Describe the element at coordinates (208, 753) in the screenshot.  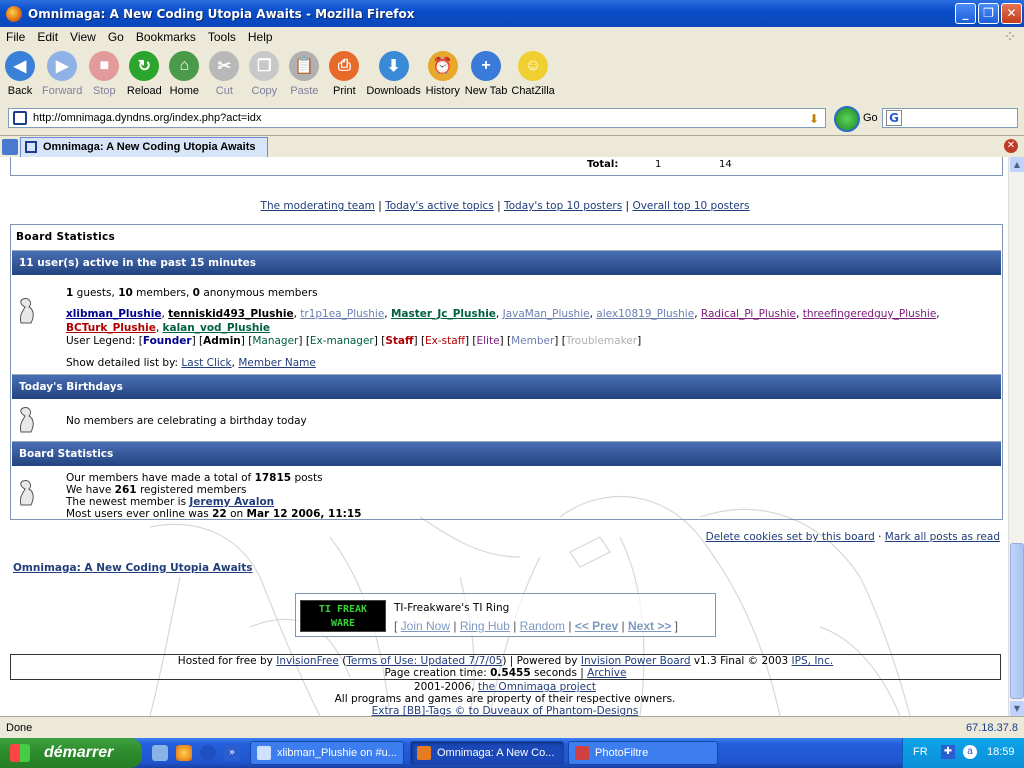
I see `media-player-icon` at that location.